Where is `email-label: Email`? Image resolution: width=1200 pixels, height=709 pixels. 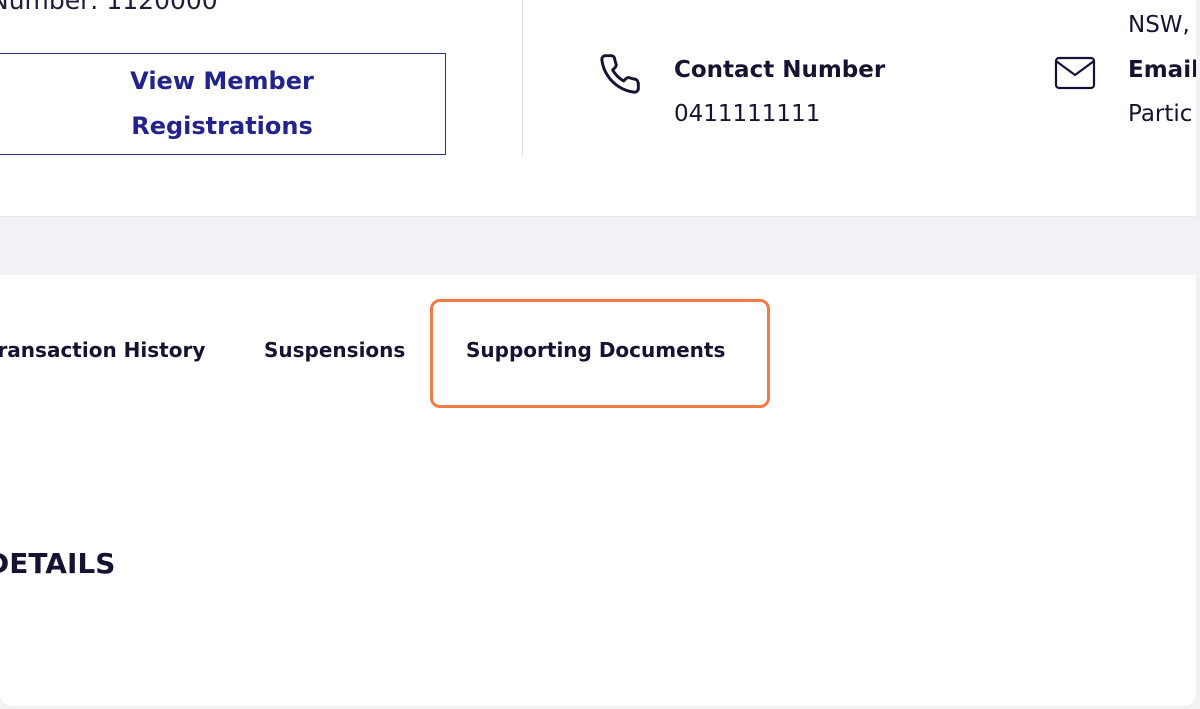 email-label: Email is located at coordinates (1162, 70).